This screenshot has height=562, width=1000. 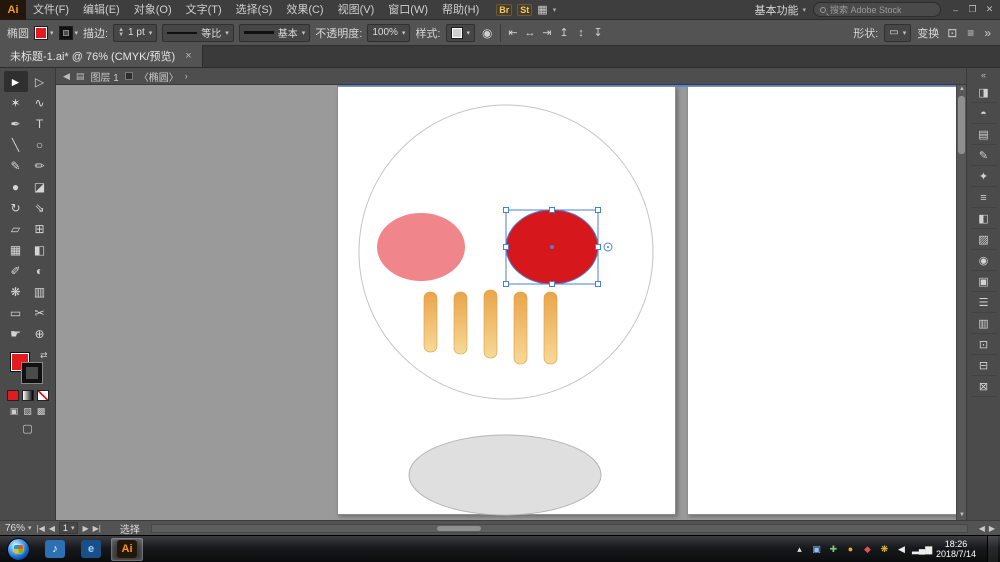 What do you see at coordinates (564, 33) in the screenshot?
I see `align-top-icon: ↥` at bounding box center [564, 33].